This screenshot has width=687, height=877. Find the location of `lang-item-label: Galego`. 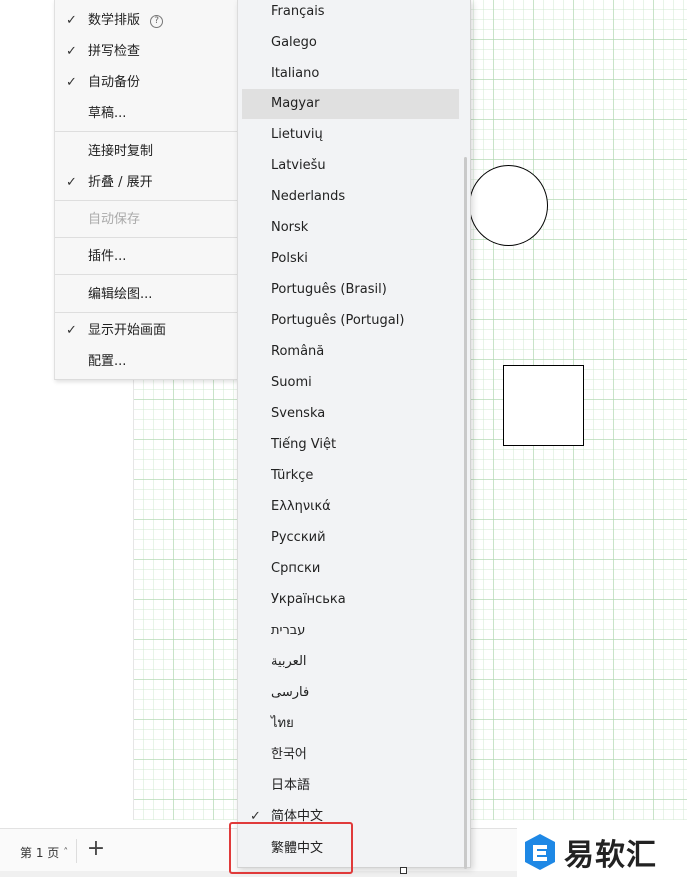

lang-item-label: Galego is located at coordinates (294, 42).